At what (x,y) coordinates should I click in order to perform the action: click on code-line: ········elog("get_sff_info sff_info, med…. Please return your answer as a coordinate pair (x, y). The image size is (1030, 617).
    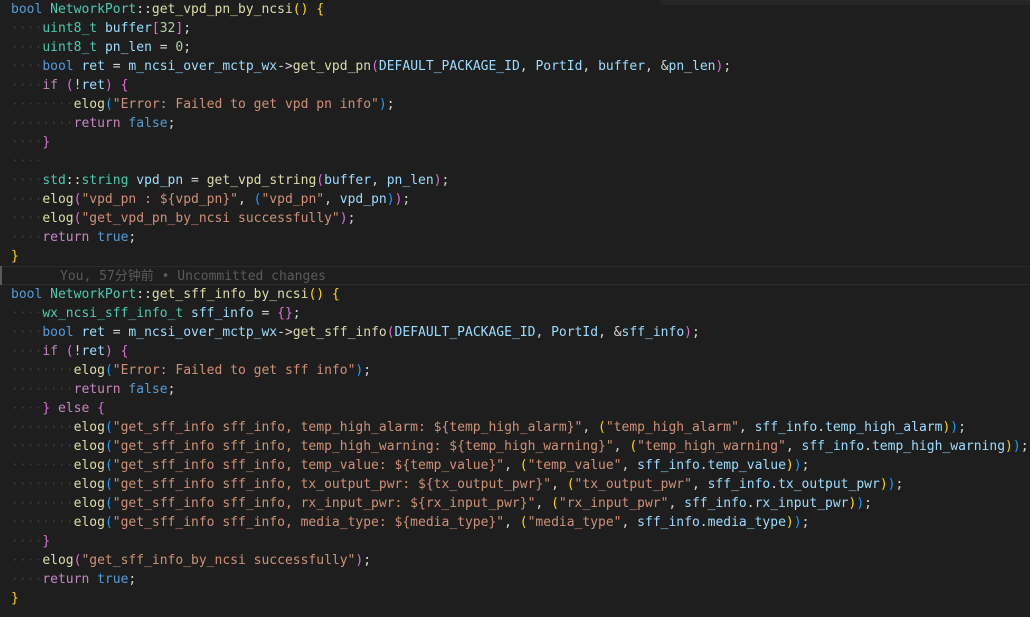
    Looking at the image, I should click on (515, 522).